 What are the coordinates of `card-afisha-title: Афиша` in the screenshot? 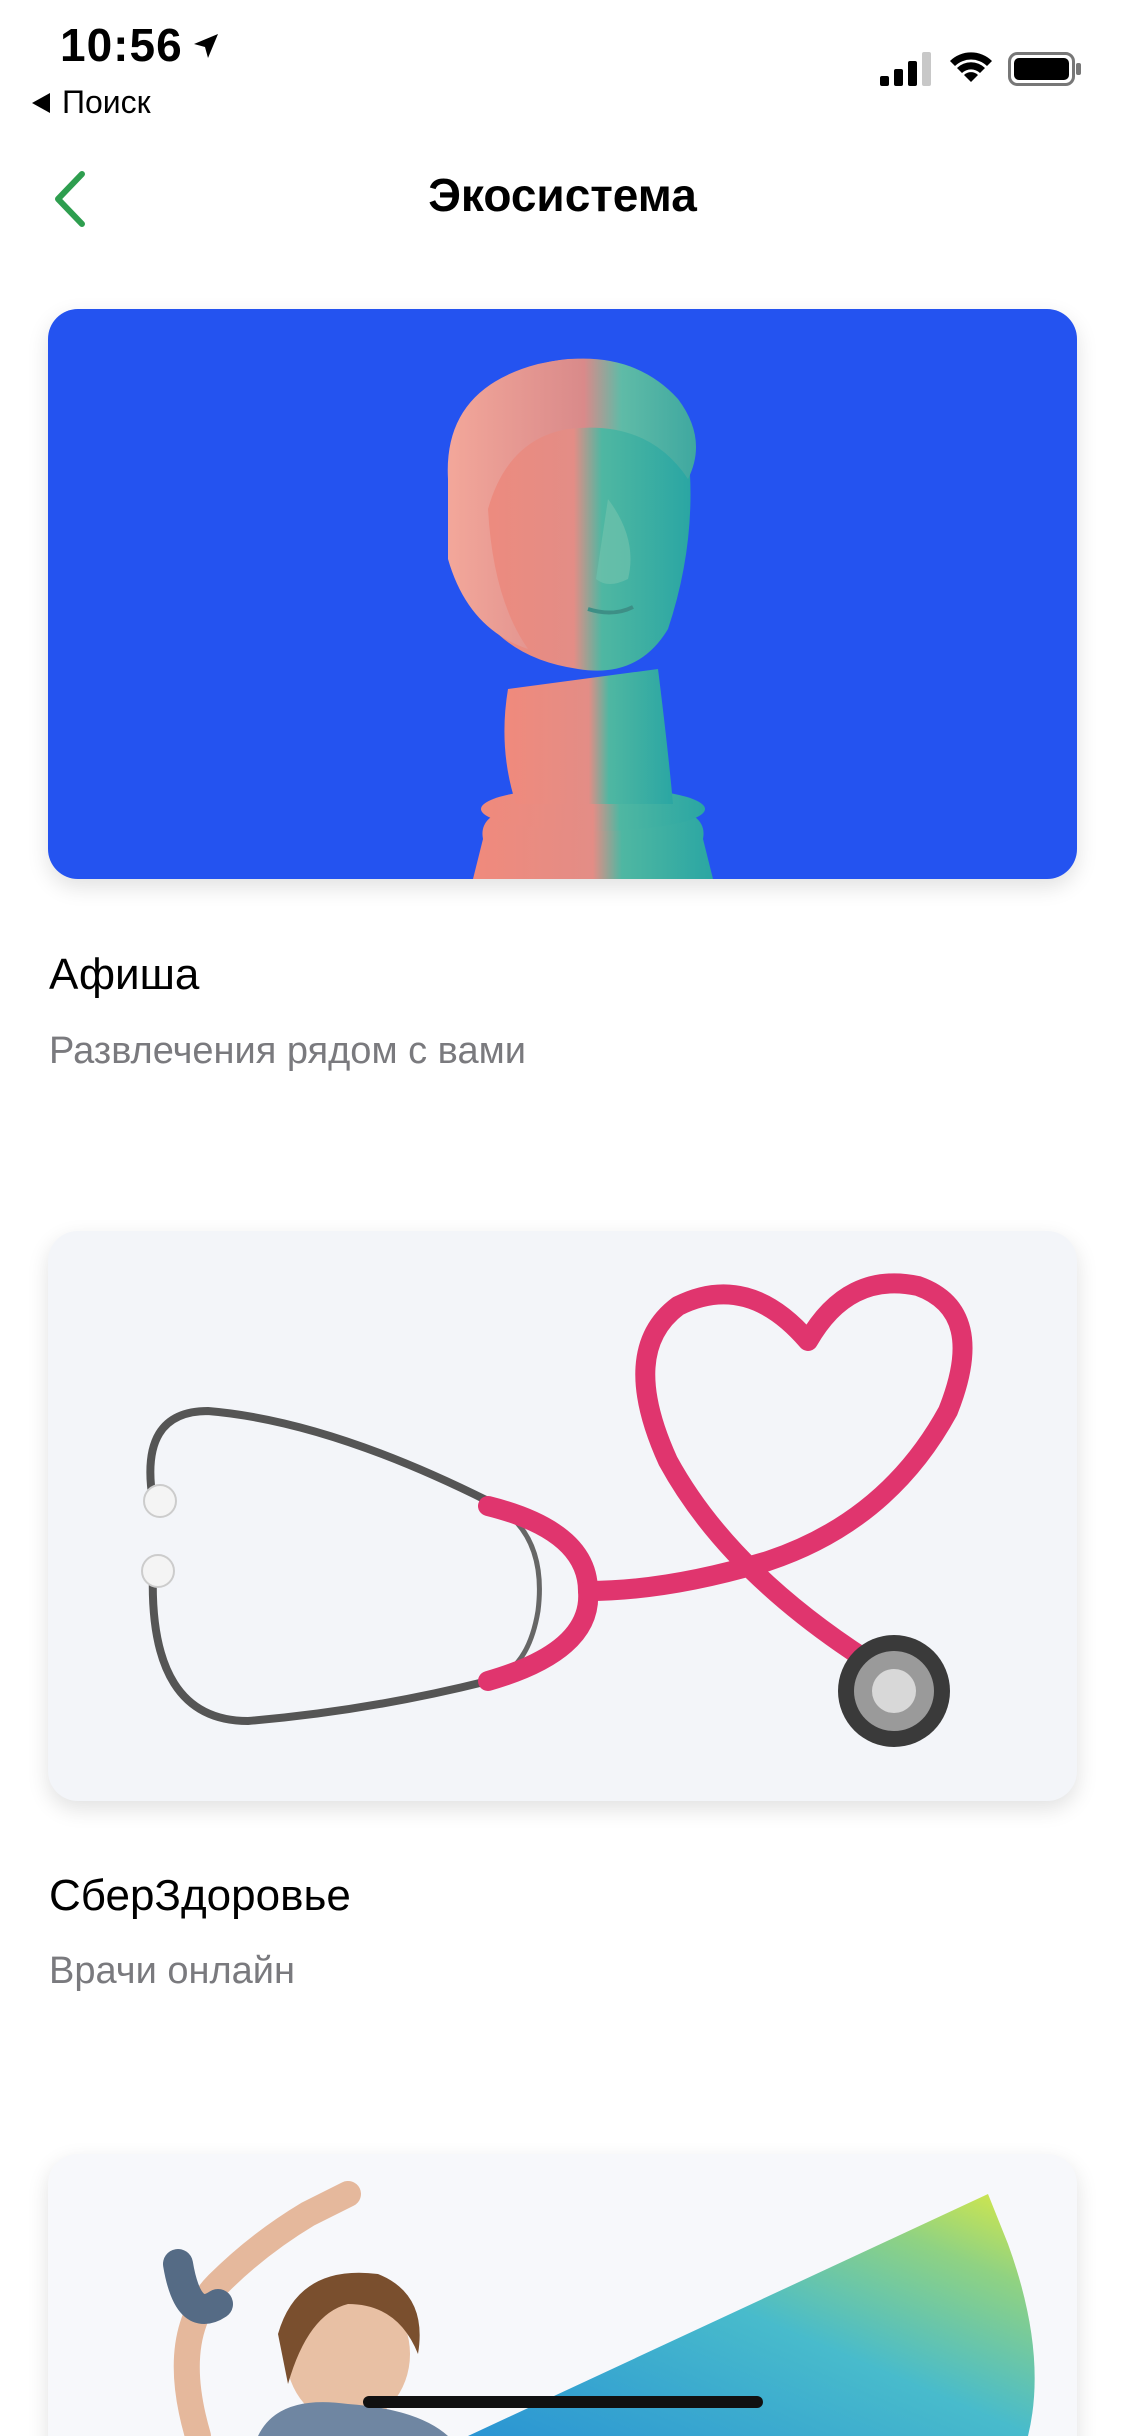 It's located at (124, 974).